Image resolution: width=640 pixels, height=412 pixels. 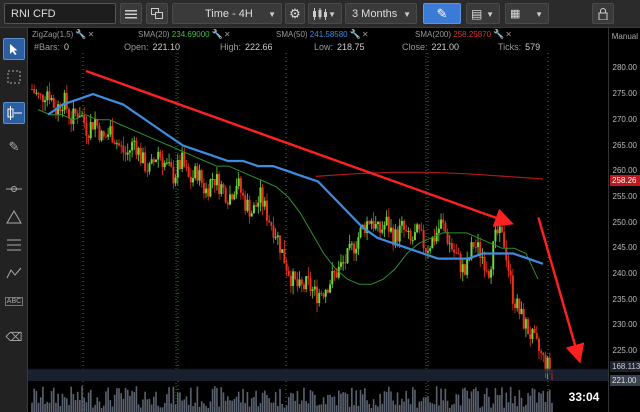 What do you see at coordinates (14, 77) in the screenshot?
I see `zoom-box-tool` at bounding box center [14, 77].